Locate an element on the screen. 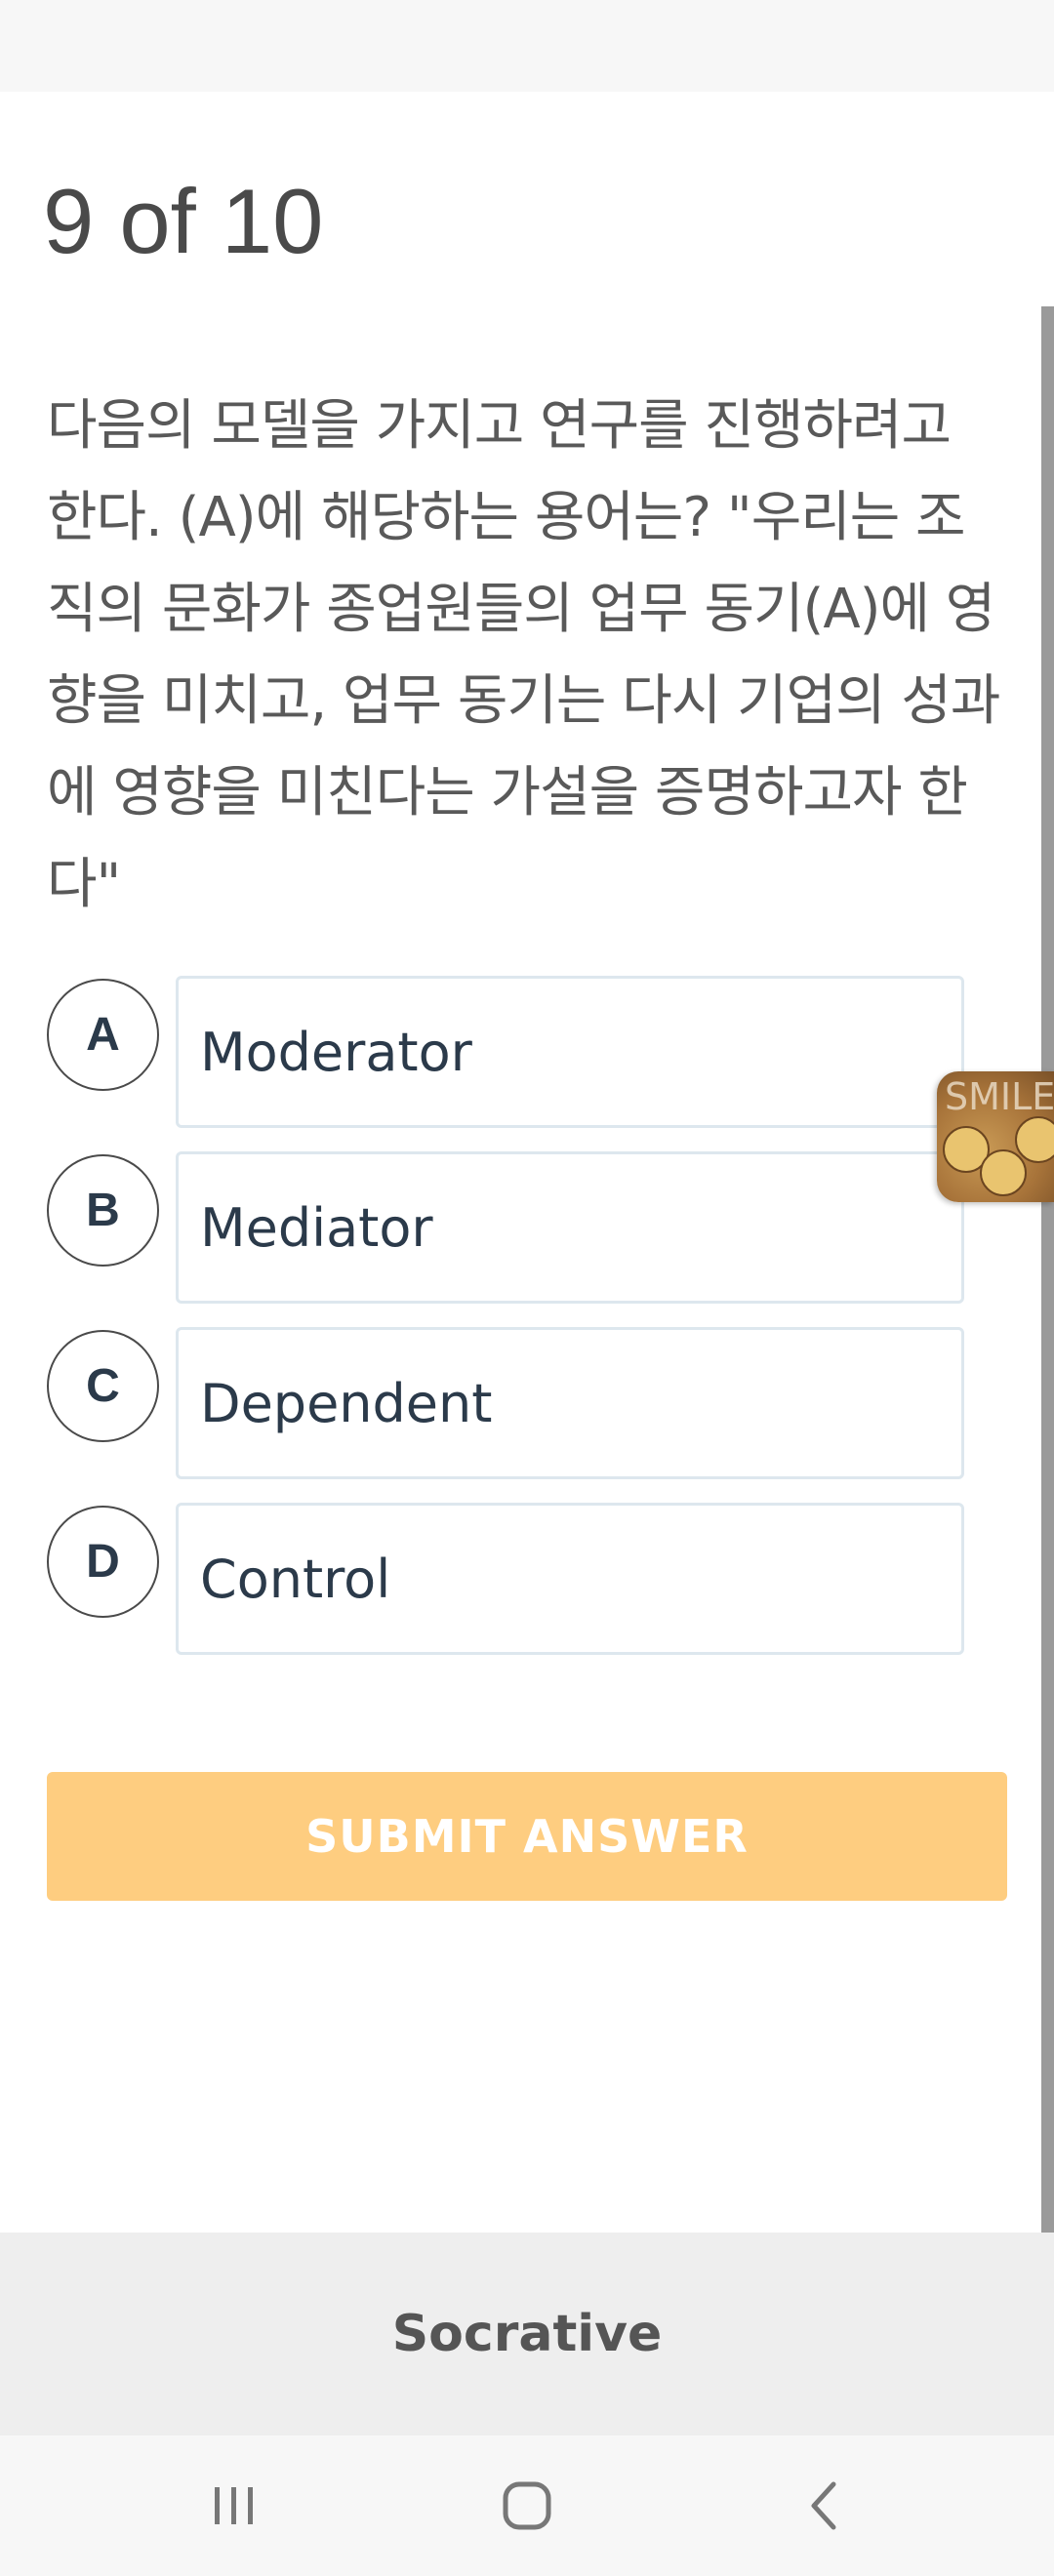 The image size is (1054, 2576). option-d: D Control is located at coordinates (506, 1579).